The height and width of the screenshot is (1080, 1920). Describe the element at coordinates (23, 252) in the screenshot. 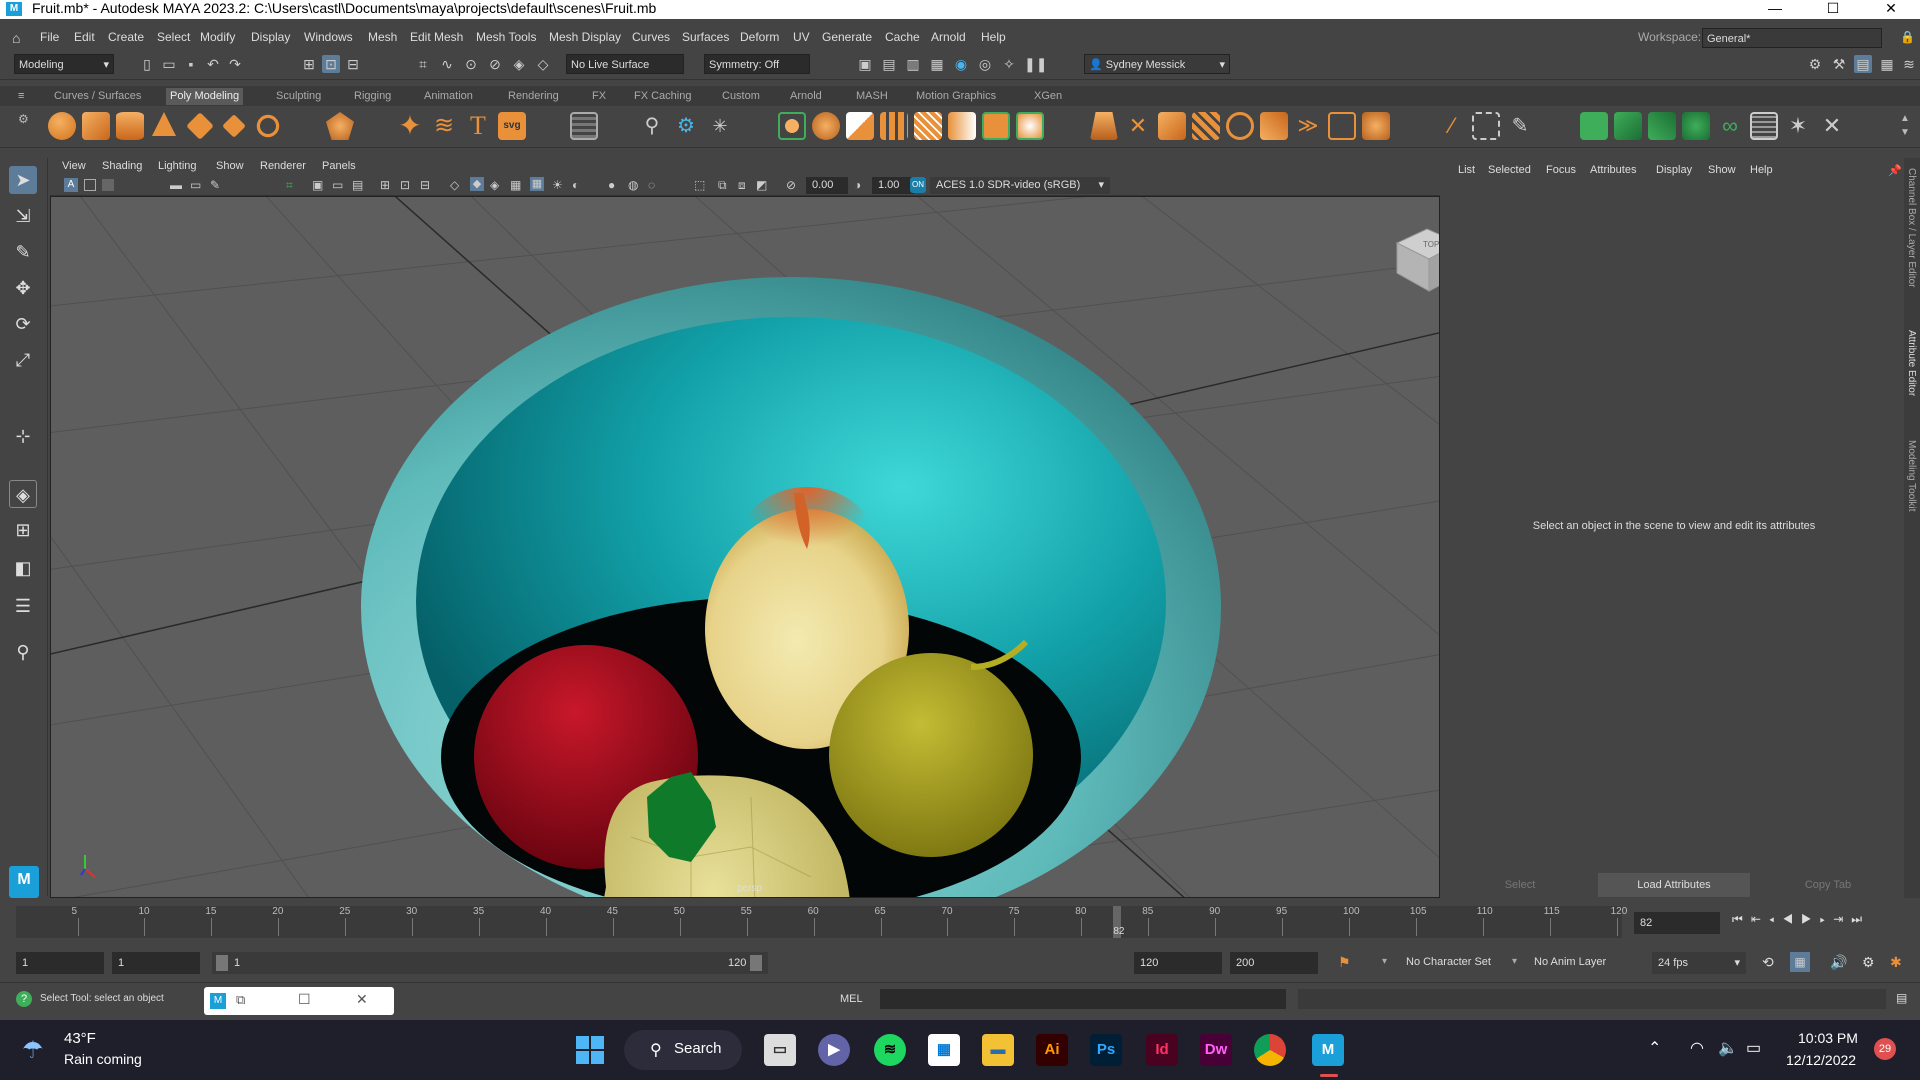

I see `paint-select-tool-icon: ✎` at that location.